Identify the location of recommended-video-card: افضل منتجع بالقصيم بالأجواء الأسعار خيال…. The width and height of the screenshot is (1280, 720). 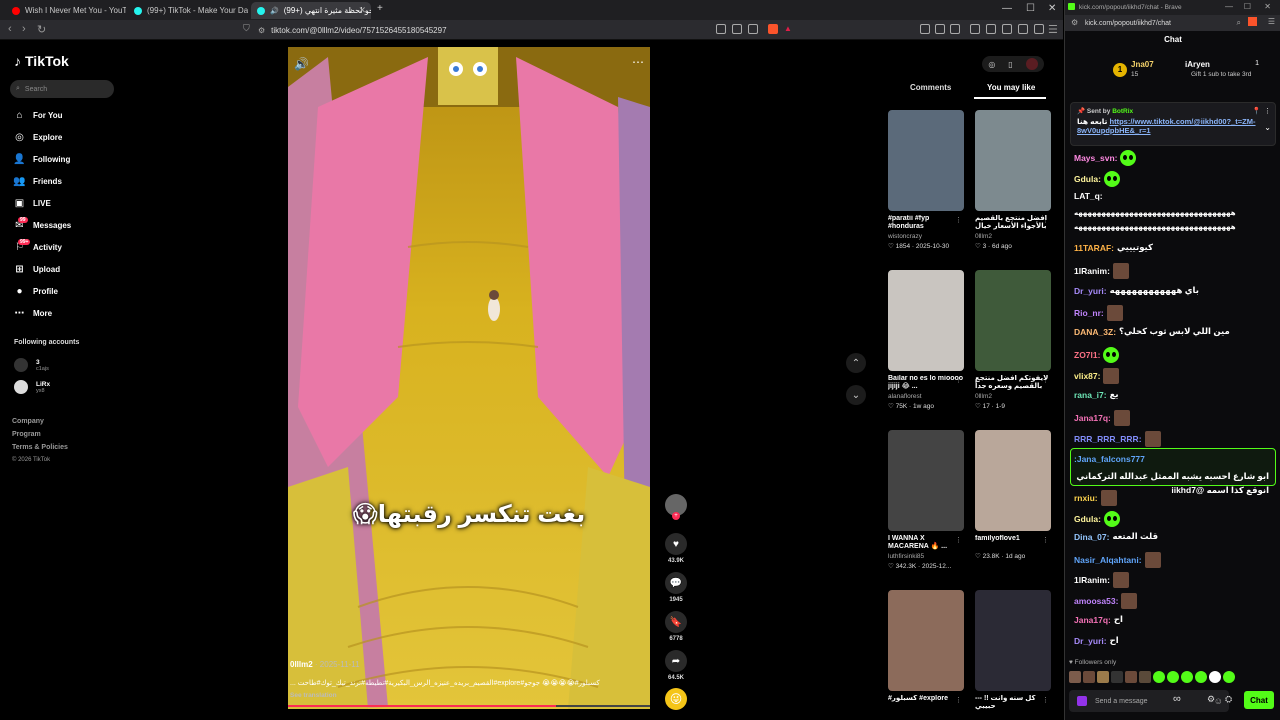
(1013, 180).